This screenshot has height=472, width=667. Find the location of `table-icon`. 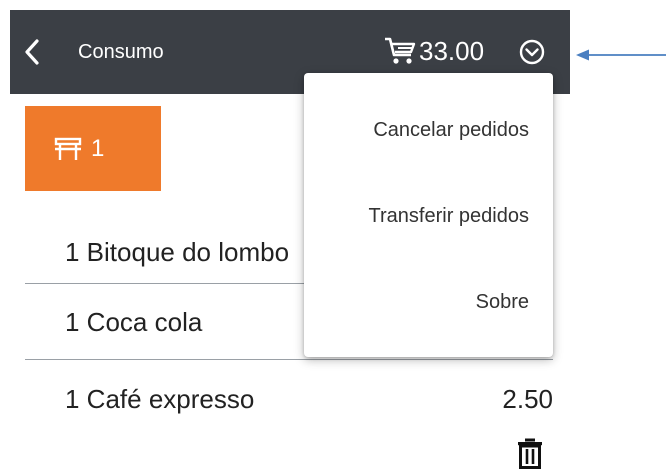

table-icon is located at coordinates (68, 148).